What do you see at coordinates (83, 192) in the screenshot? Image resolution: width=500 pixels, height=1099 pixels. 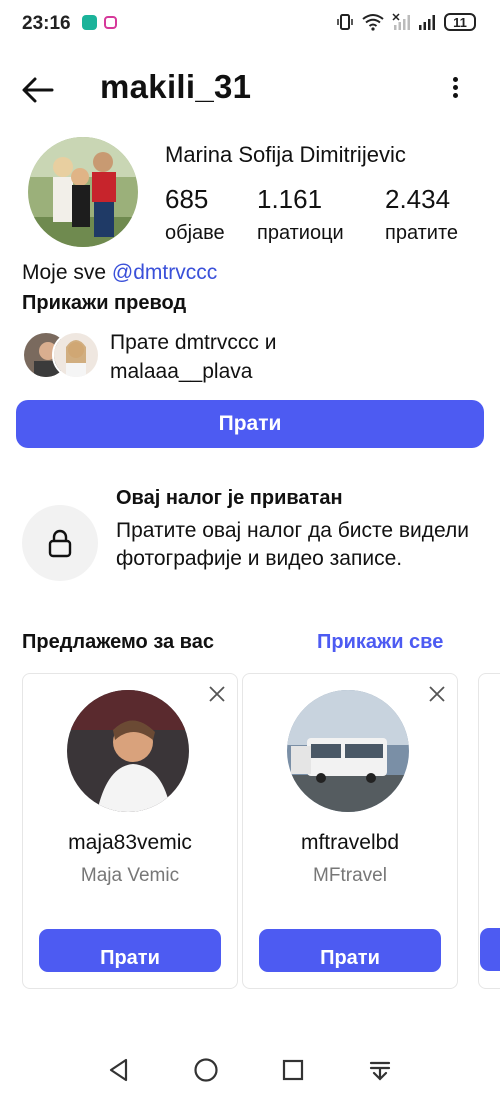 I see `profile-avatar` at bounding box center [83, 192].